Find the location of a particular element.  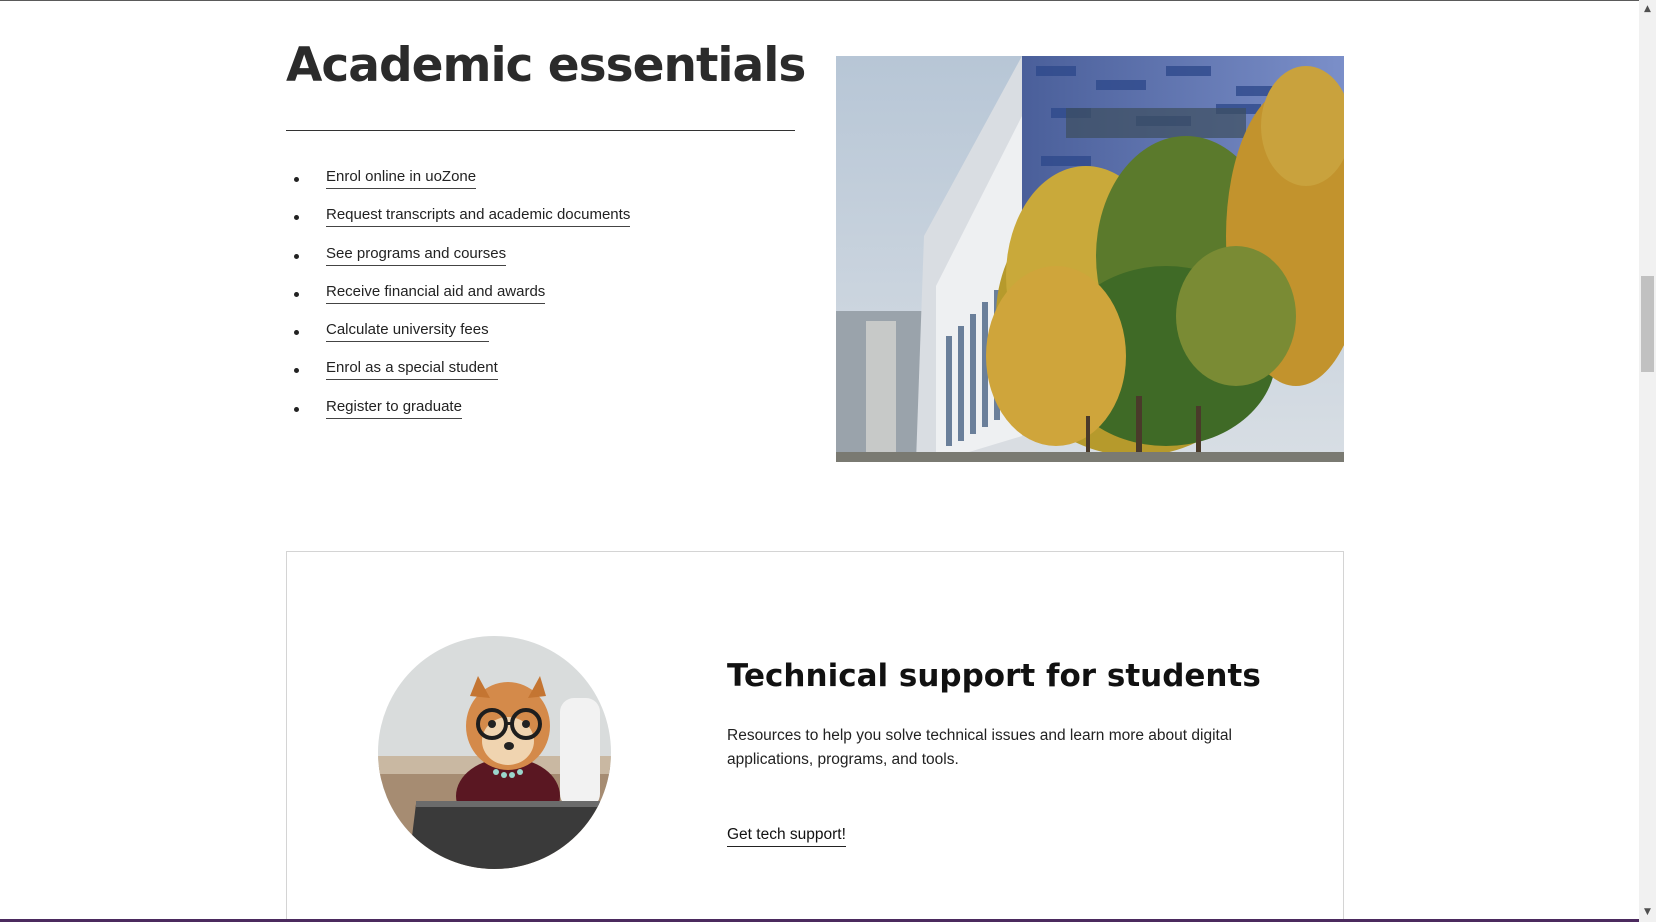

link-register-graduate: Register to graduate is located at coordinates (394, 407).